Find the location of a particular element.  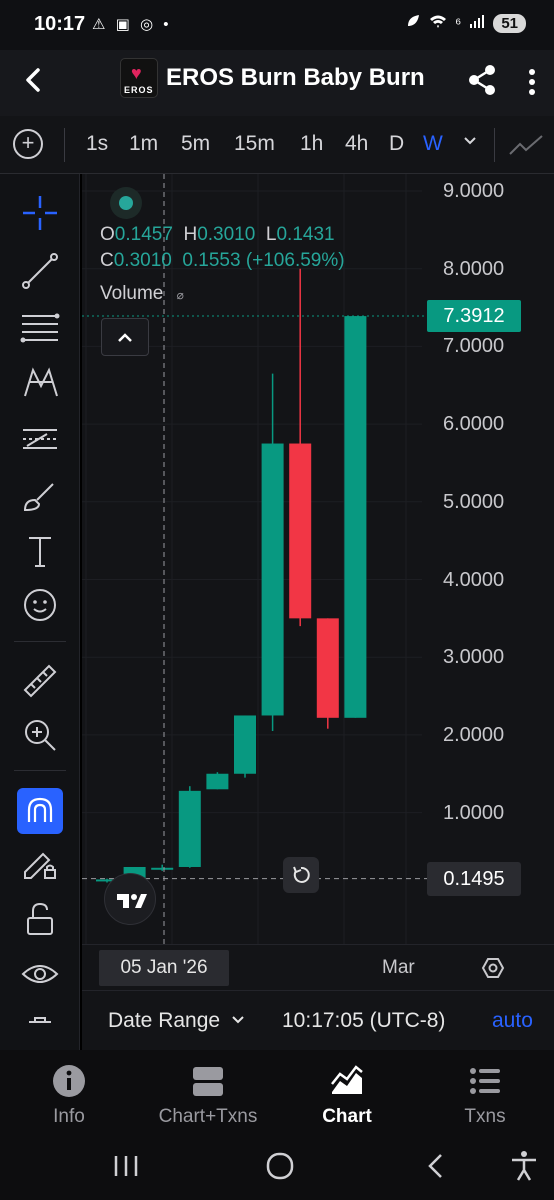

magnet-tool is located at coordinates (40, 811).